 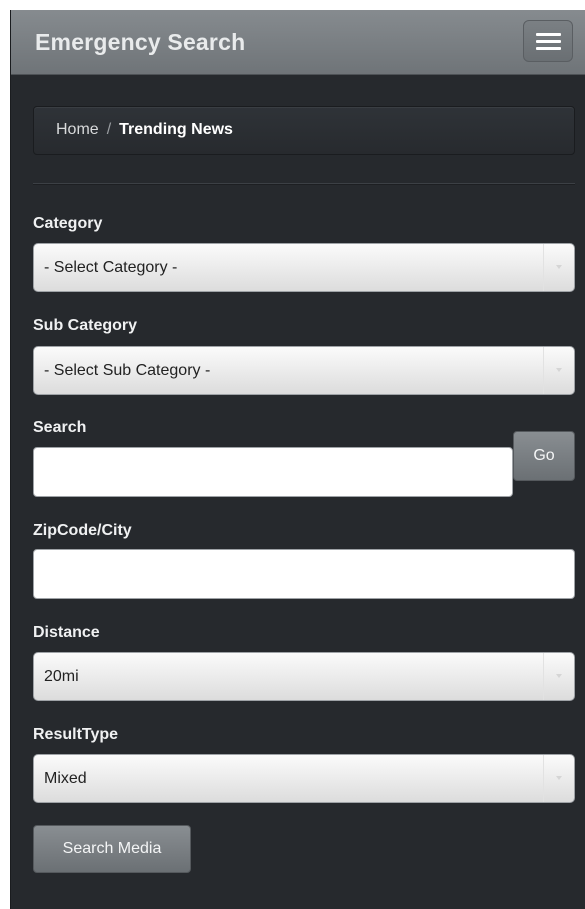 What do you see at coordinates (65, 778) in the screenshot?
I see `result-type-selected-value: Mixed` at bounding box center [65, 778].